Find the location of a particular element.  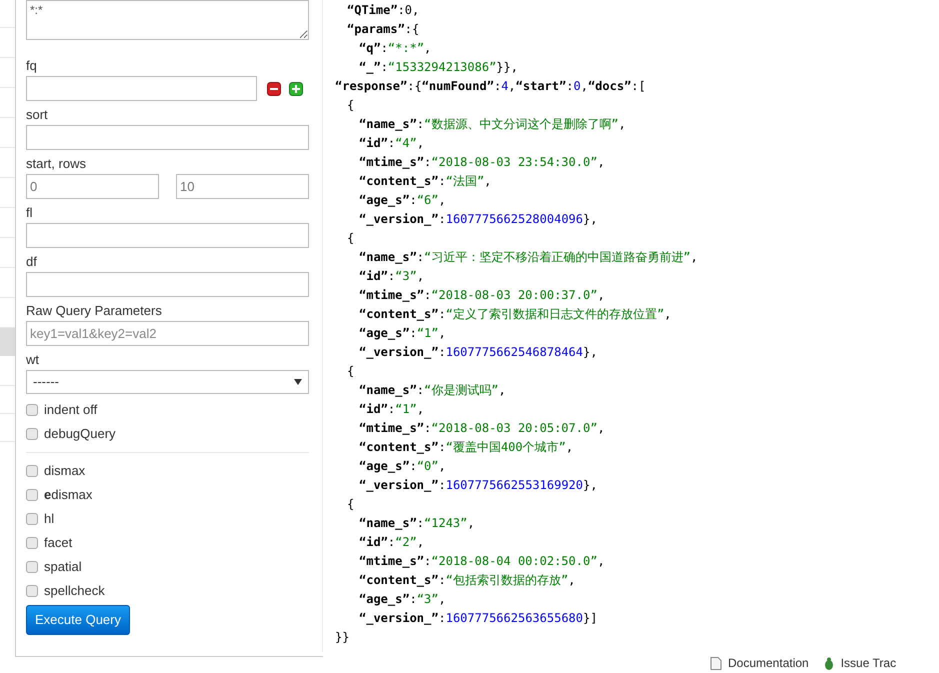

footer-link: Issue Trac is located at coordinates (859, 663).